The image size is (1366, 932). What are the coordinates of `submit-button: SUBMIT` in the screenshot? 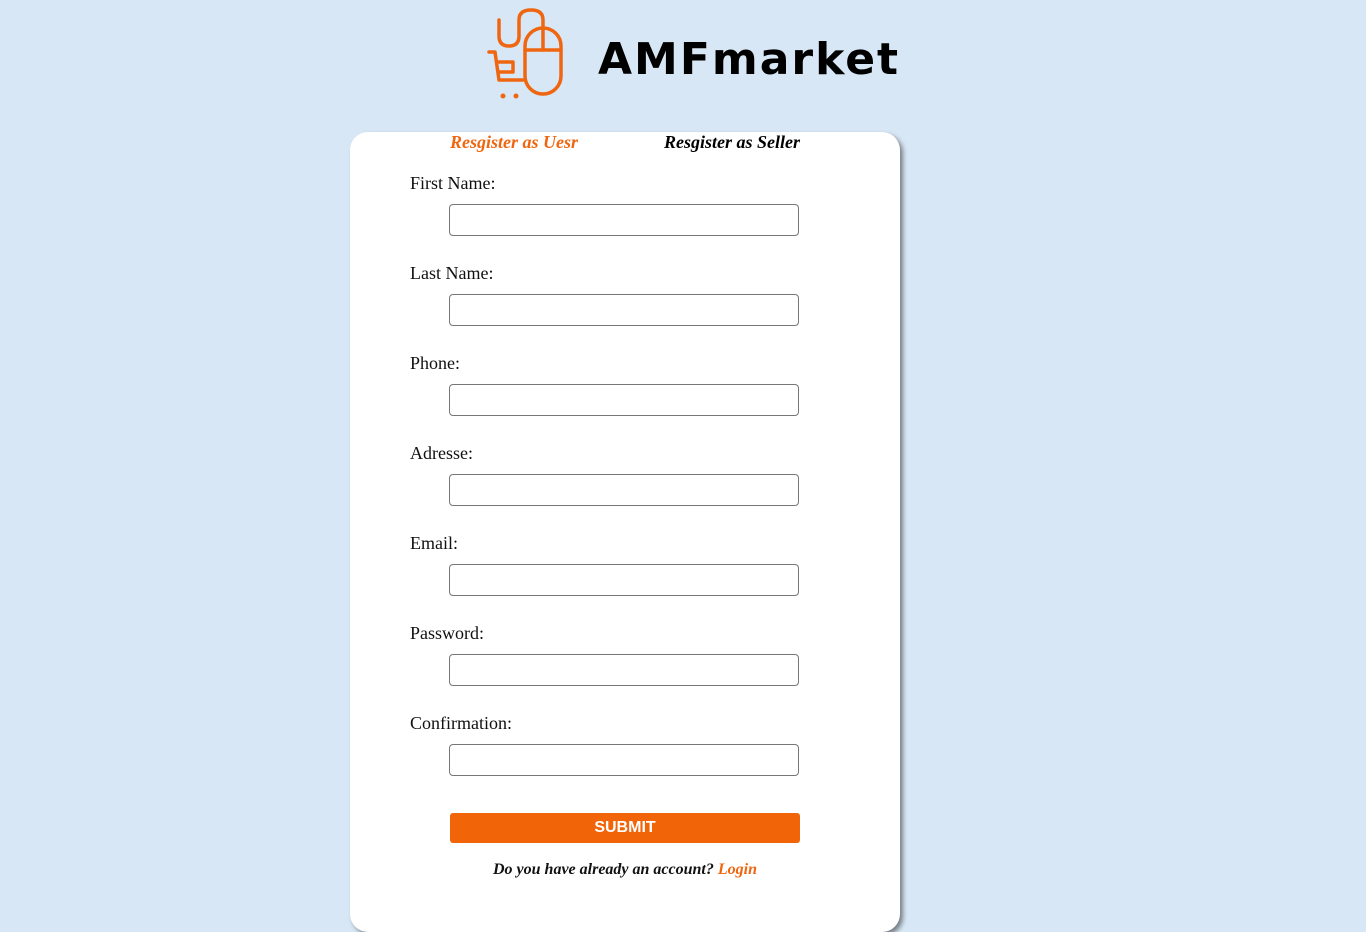 It's located at (625, 828).